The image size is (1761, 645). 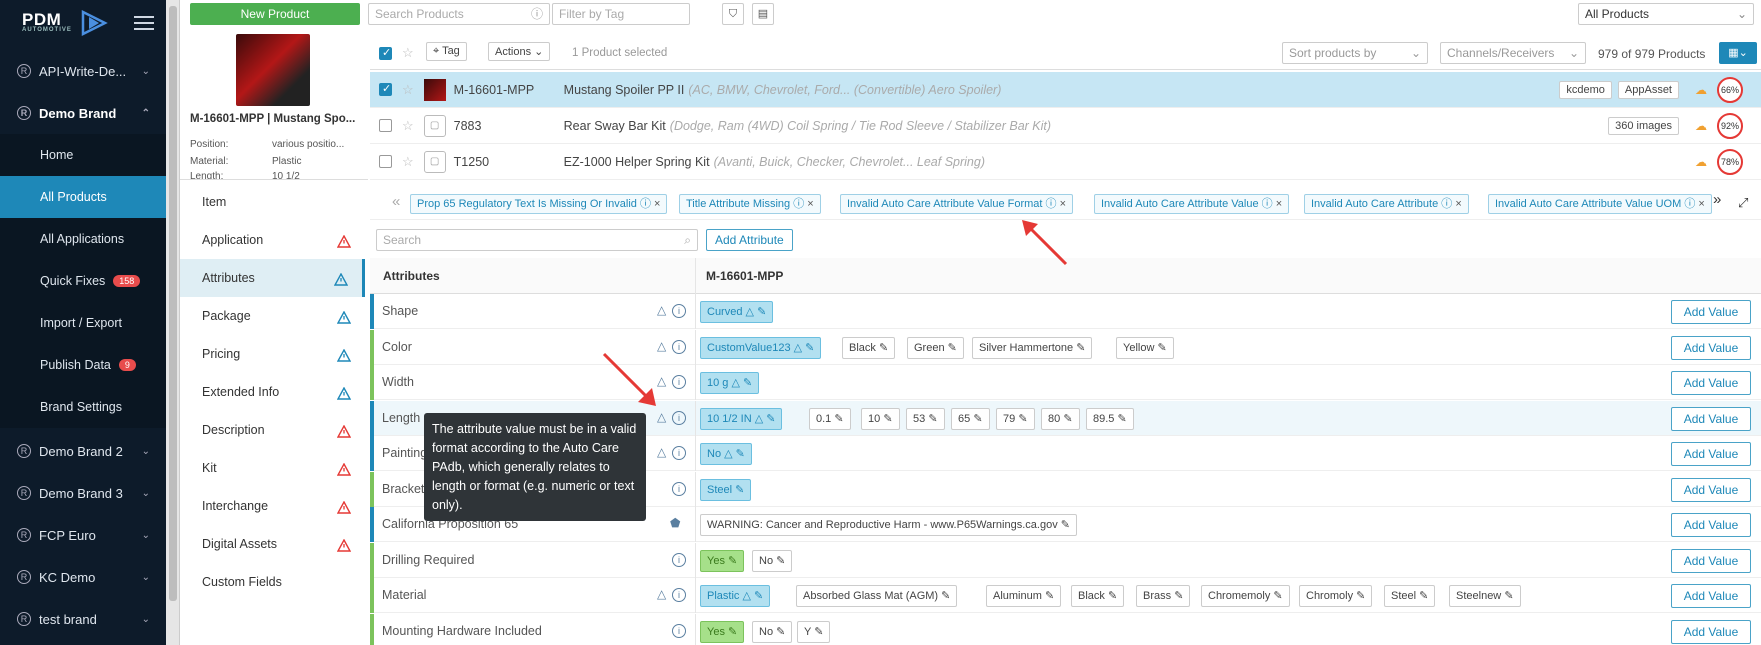 What do you see at coordinates (272, 468) in the screenshot?
I see `section-nav-item: Kit` at bounding box center [272, 468].